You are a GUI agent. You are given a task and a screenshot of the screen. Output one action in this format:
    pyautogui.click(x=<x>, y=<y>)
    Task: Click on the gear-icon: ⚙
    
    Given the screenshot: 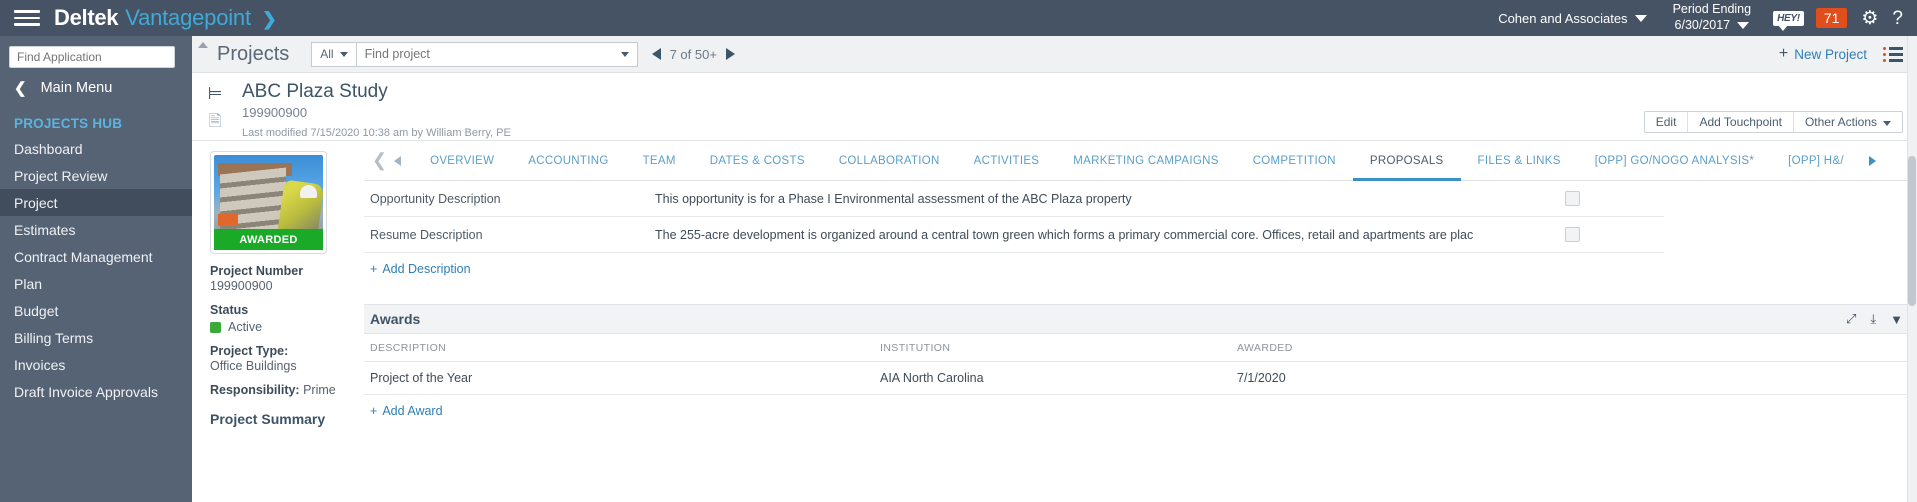 What is the action you would take?
    pyautogui.click(x=1869, y=18)
    